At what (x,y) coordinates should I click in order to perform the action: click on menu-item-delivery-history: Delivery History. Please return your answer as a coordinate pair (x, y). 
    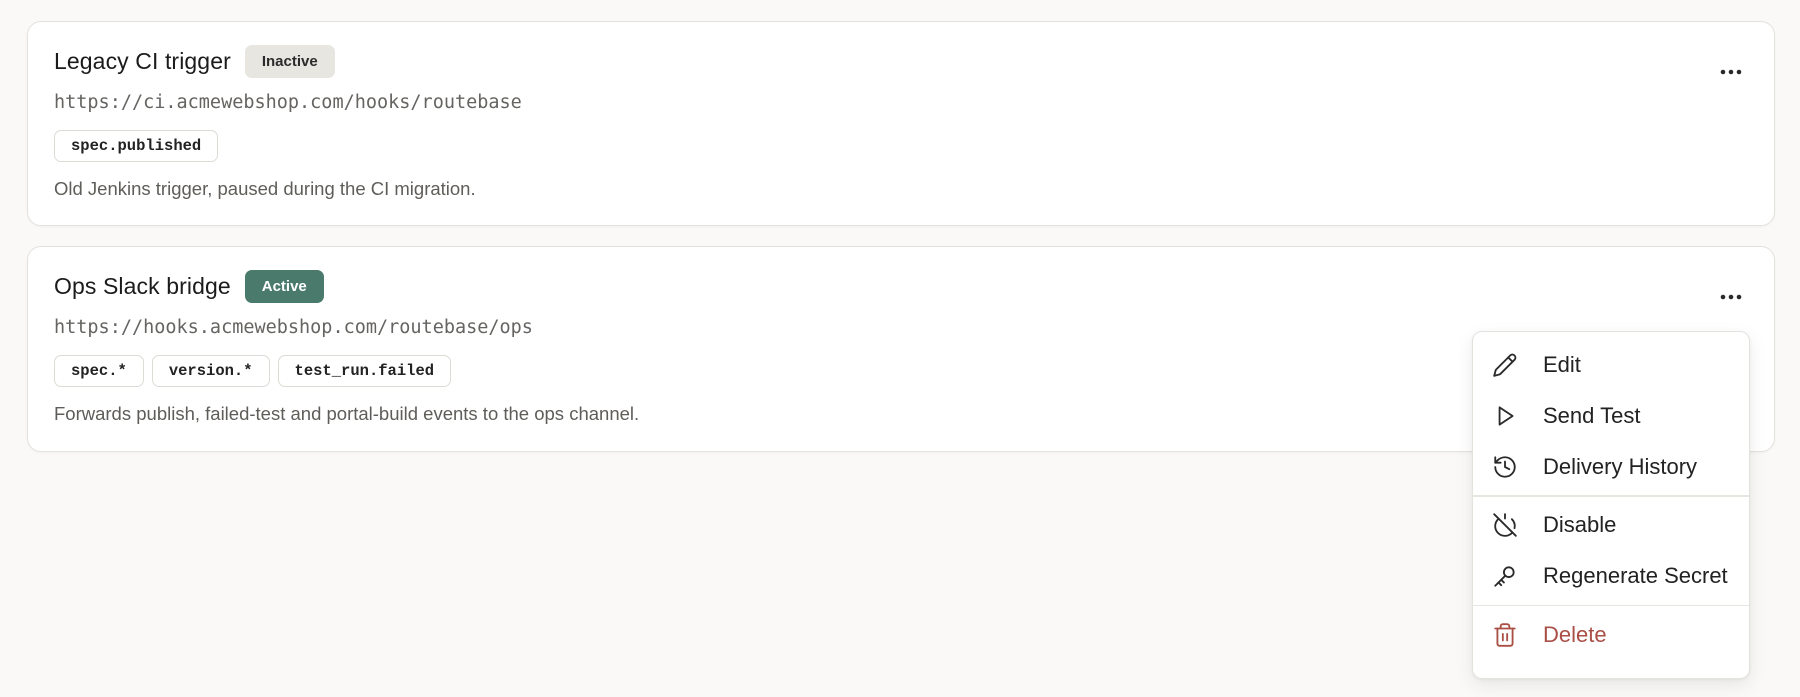
    Looking at the image, I should click on (1611, 466).